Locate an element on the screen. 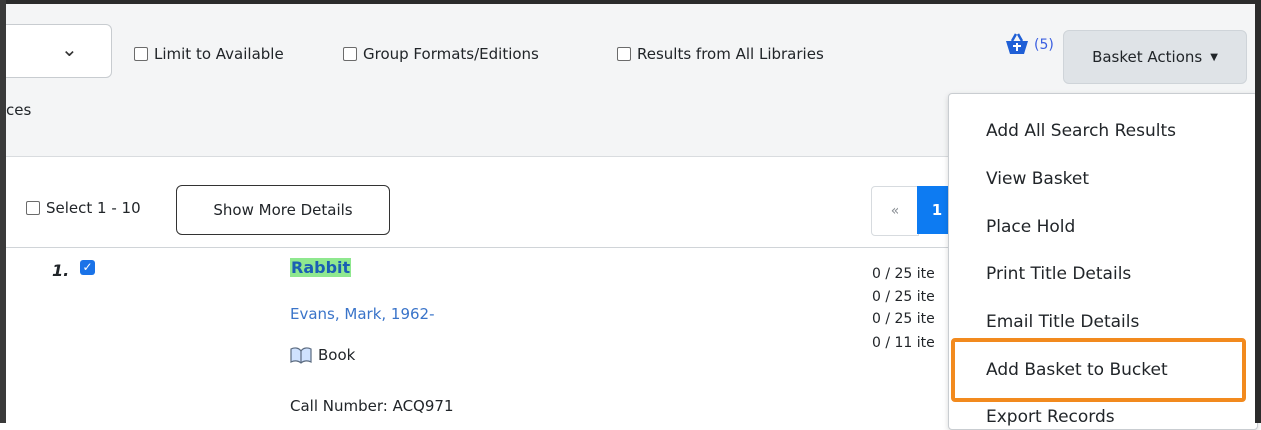  all-libraries-checkbox: Results from All Libraries is located at coordinates (720, 54).